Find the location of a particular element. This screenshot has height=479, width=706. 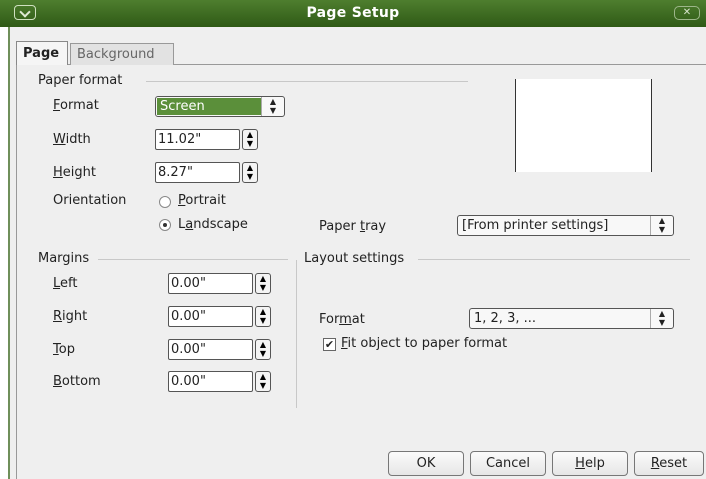

margins-divider is located at coordinates (193, 259).